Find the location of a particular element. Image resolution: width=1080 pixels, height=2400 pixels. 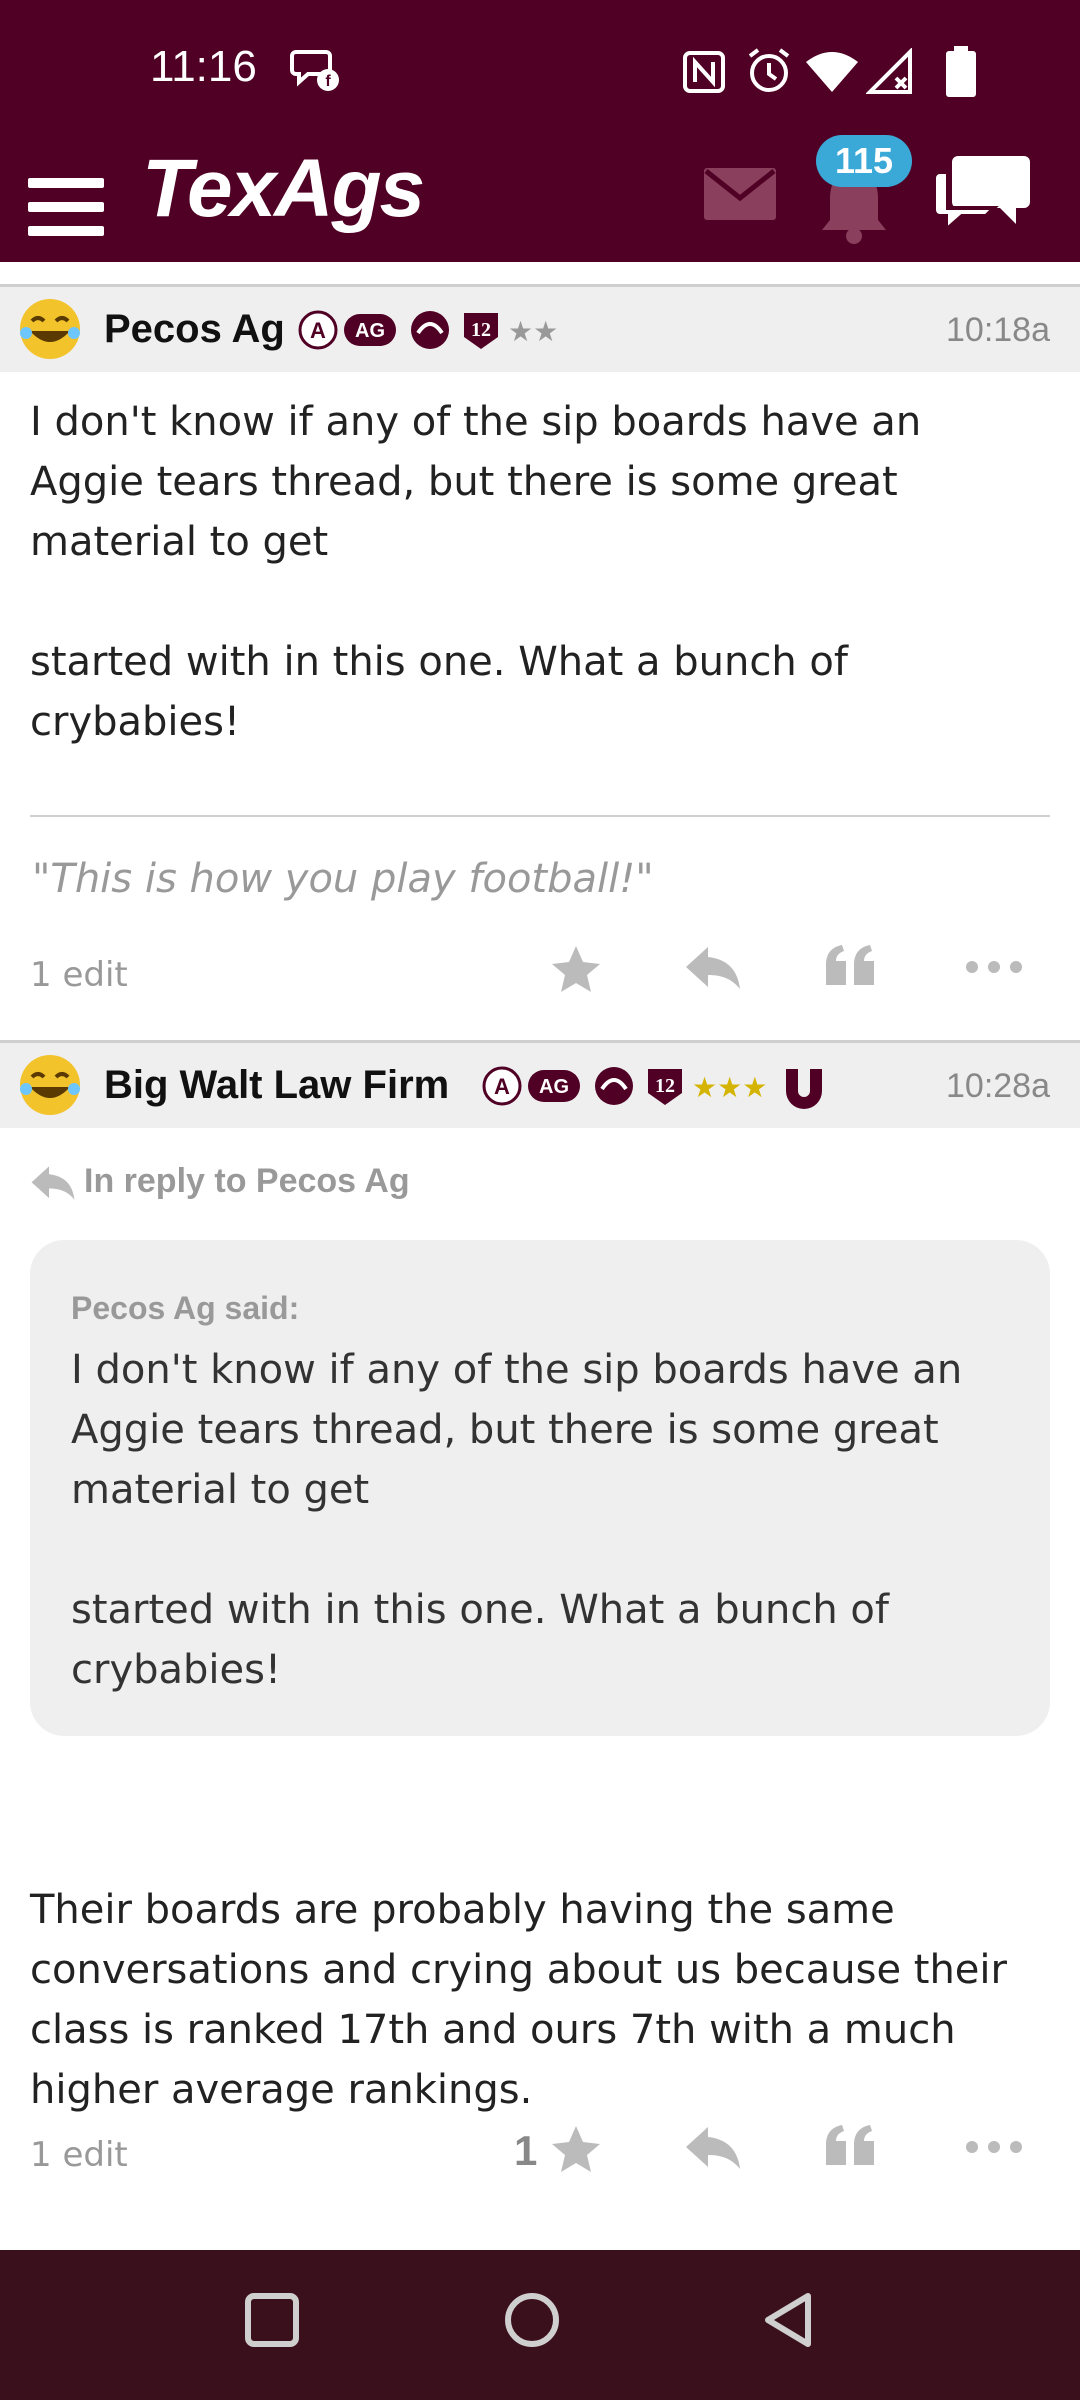

user-stars: ★★ is located at coordinates (533, 331).